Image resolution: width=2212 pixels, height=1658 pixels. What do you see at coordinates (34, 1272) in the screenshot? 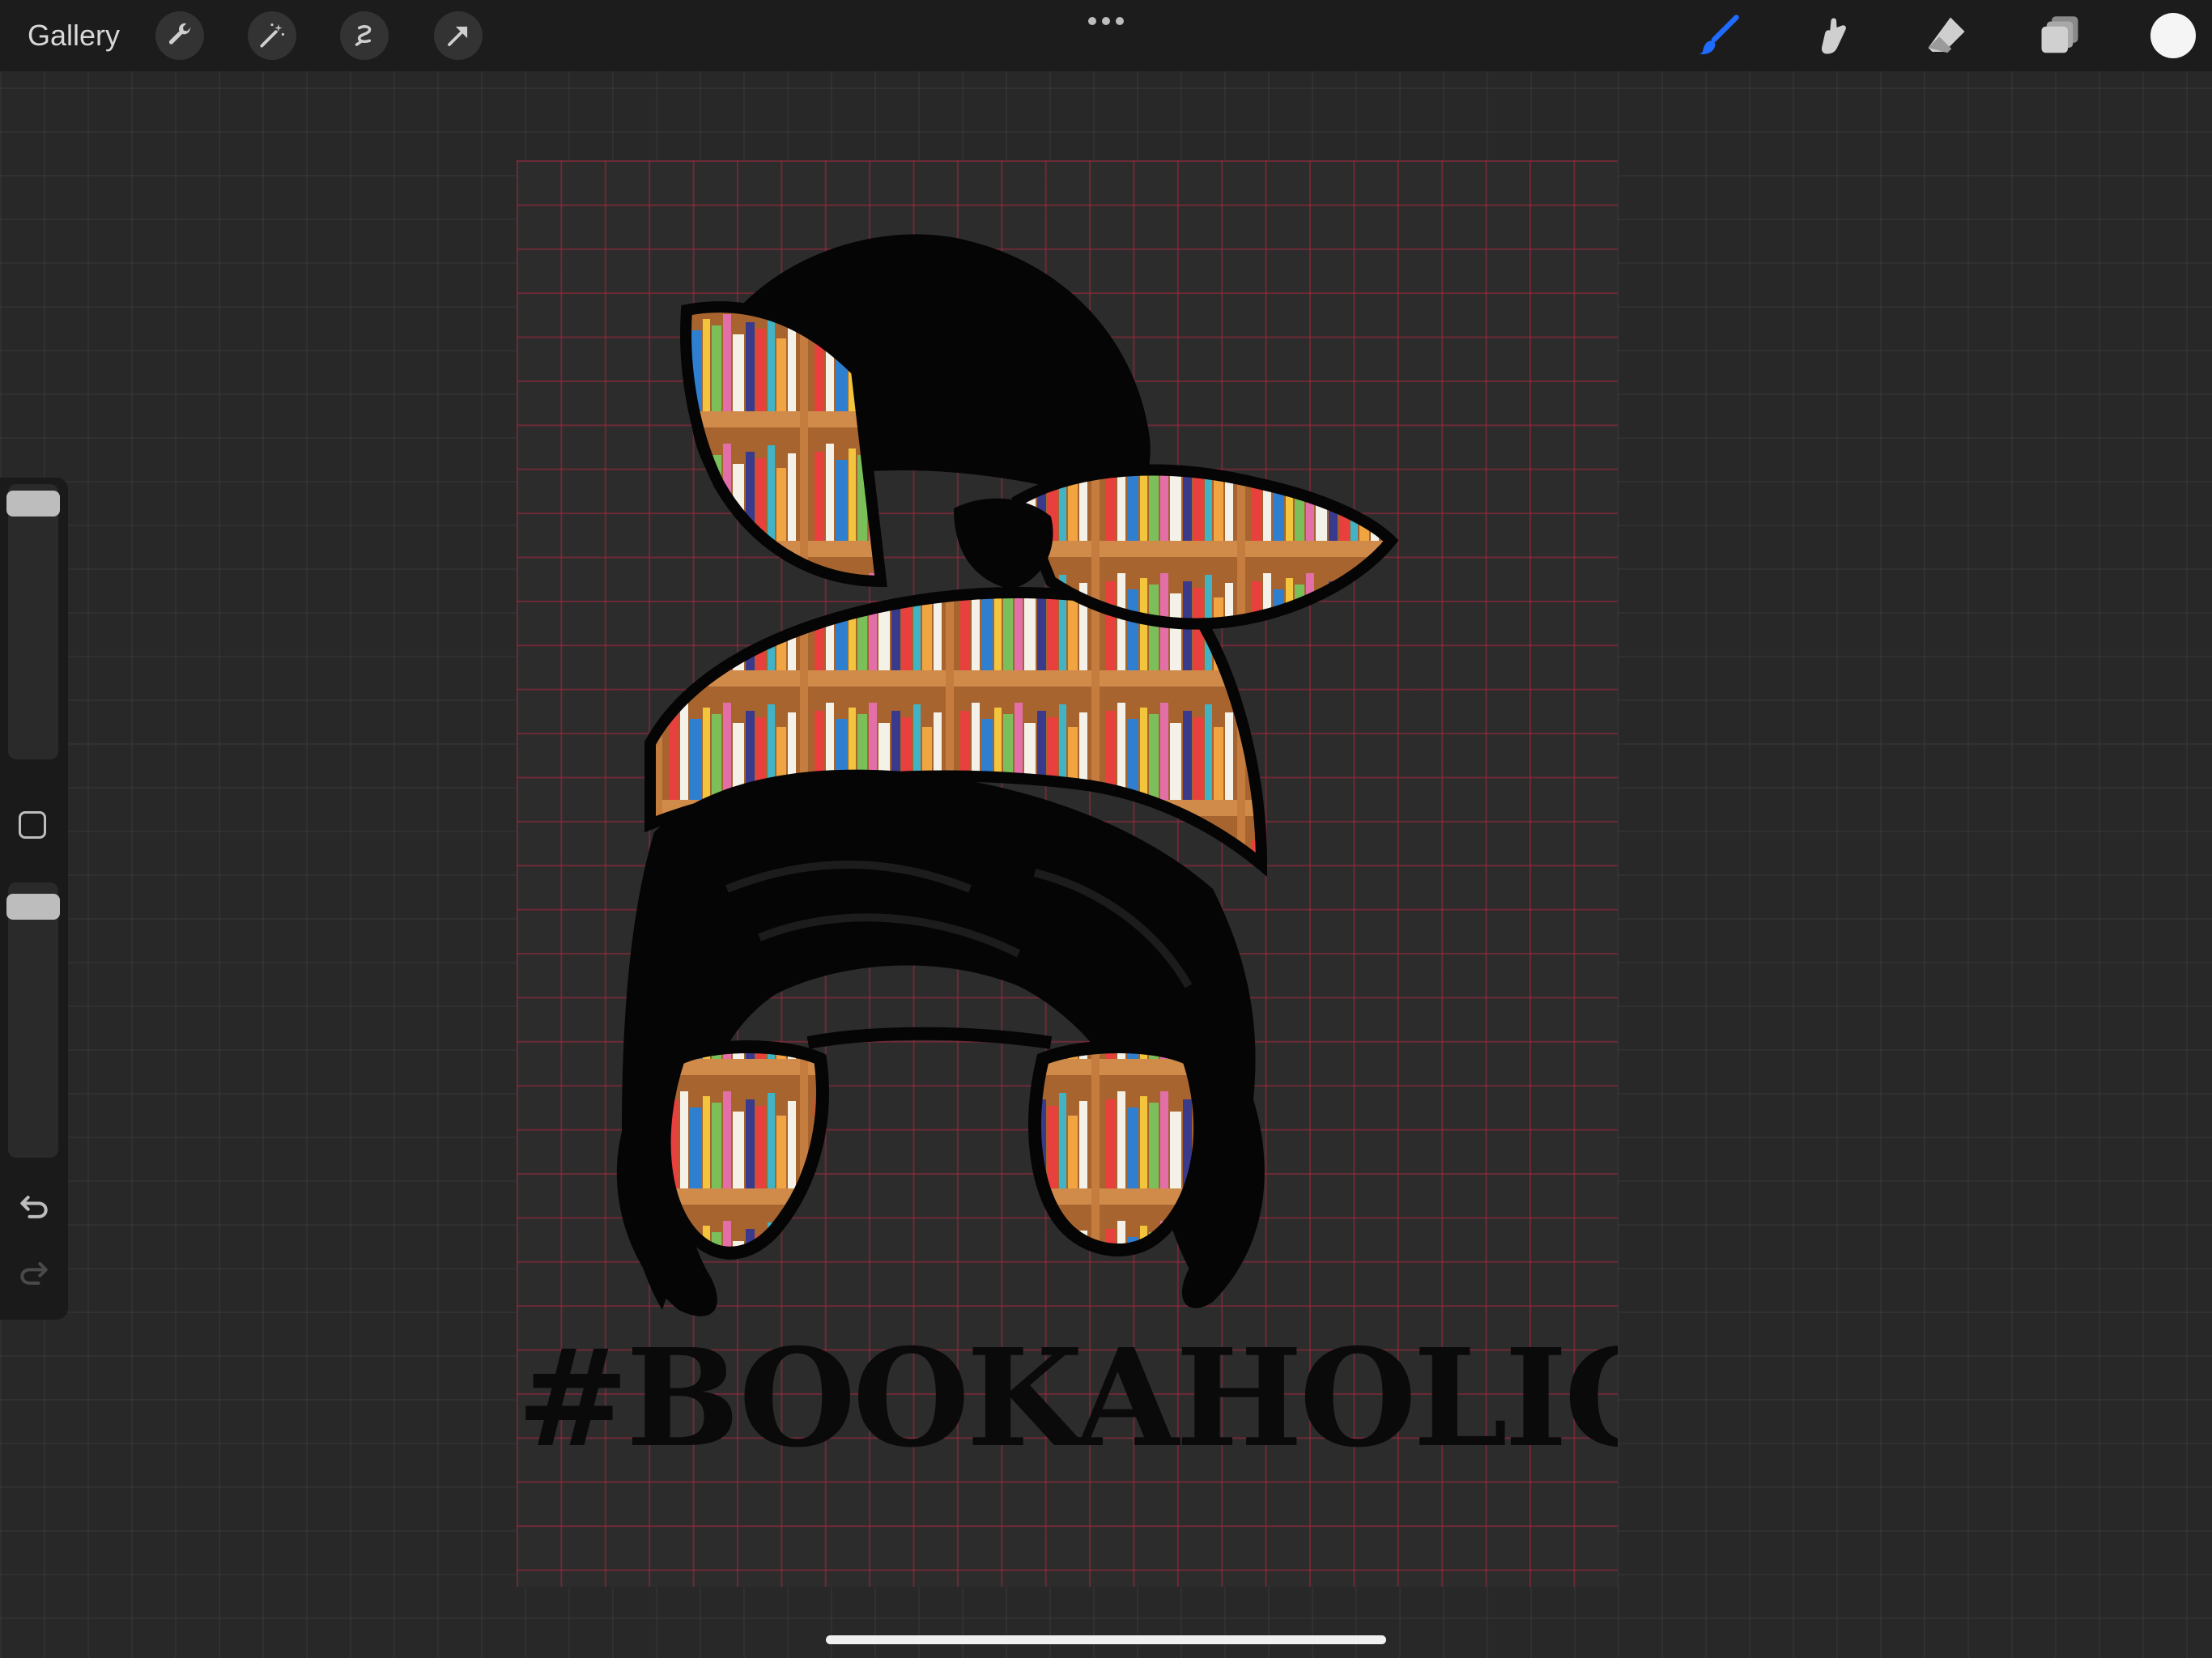
I see `redo-icon` at bounding box center [34, 1272].